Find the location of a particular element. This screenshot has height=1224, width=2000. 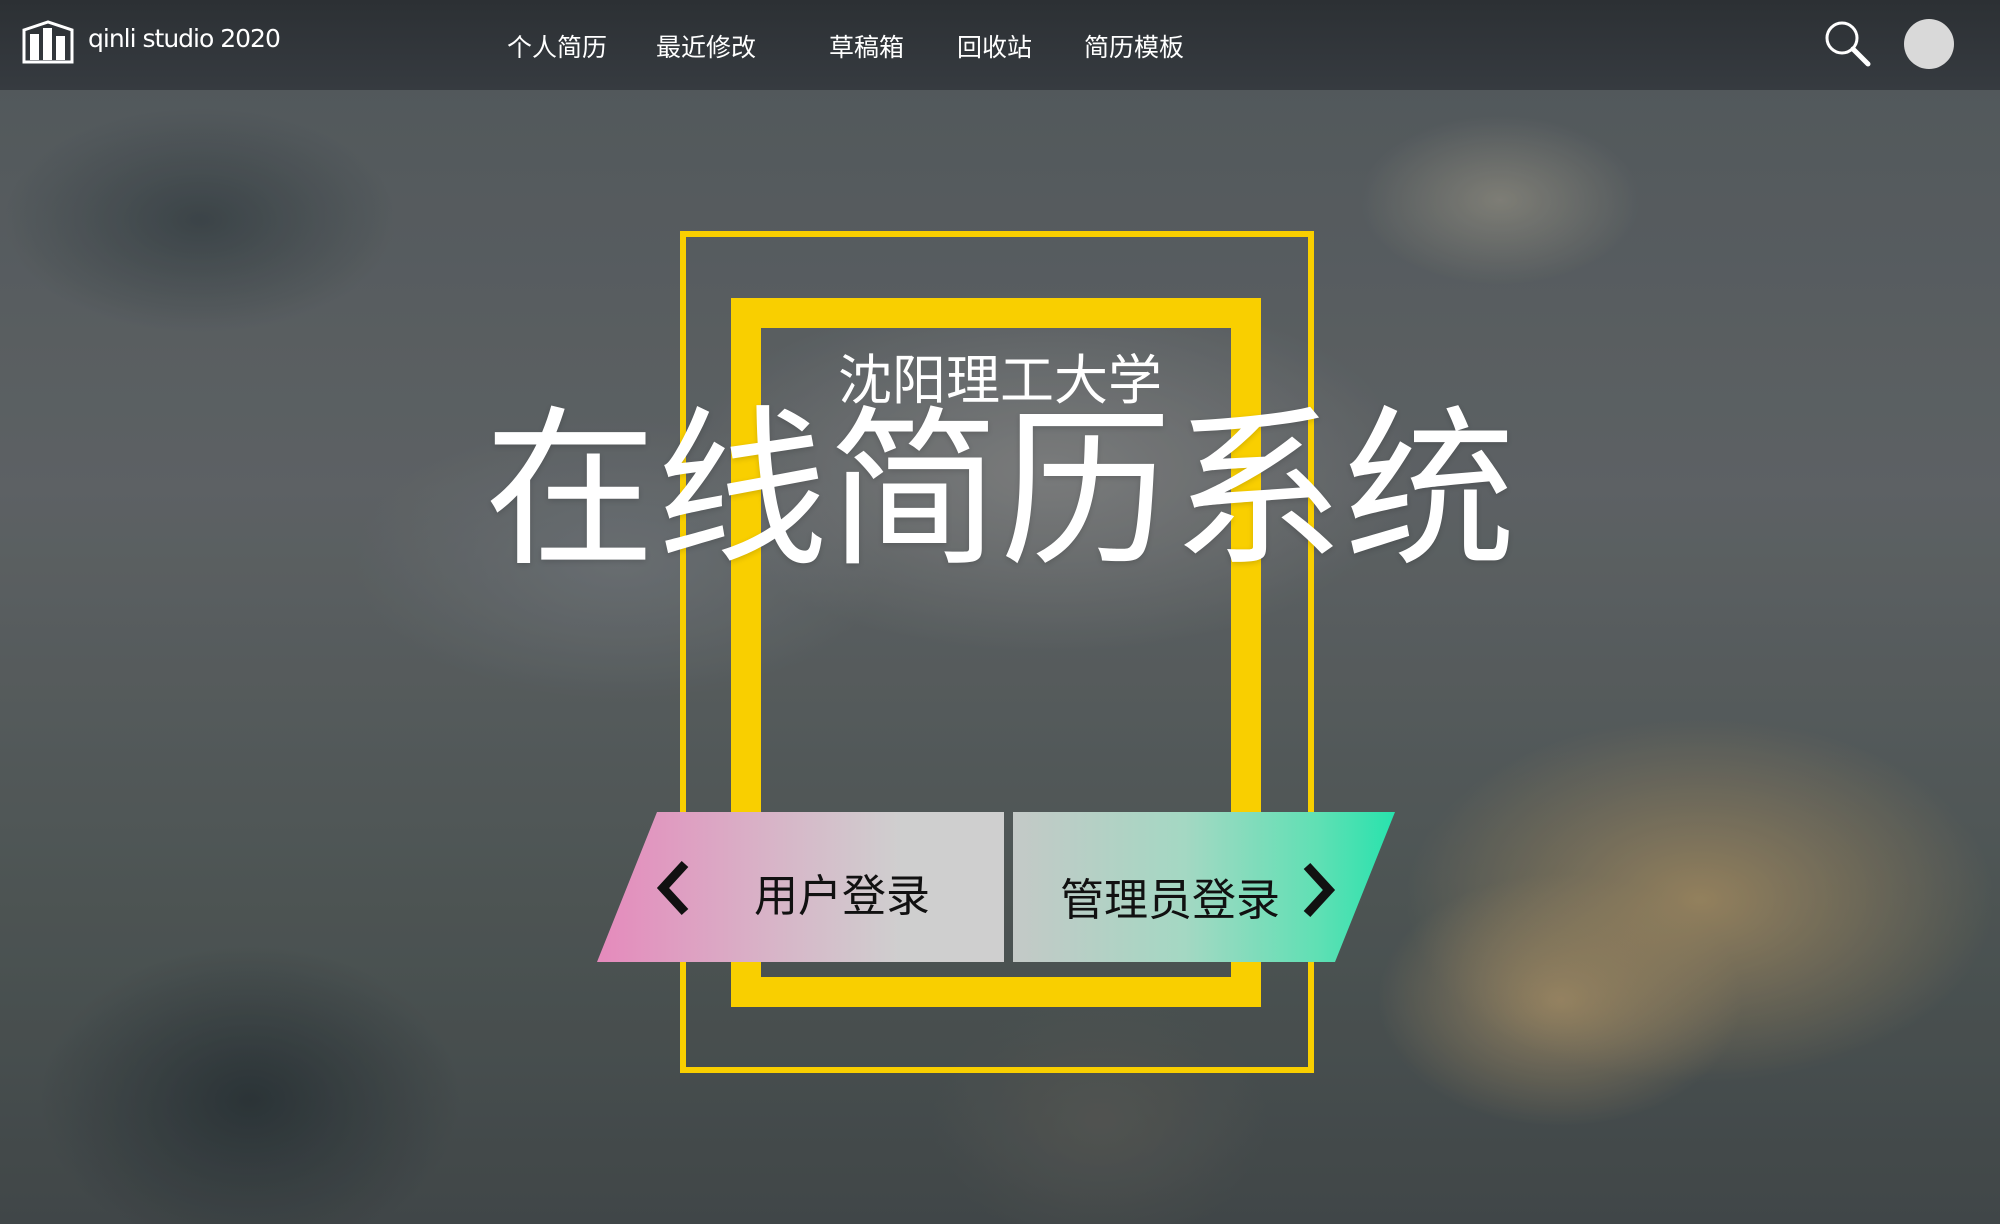

search-icon is located at coordinates (1847, 43).